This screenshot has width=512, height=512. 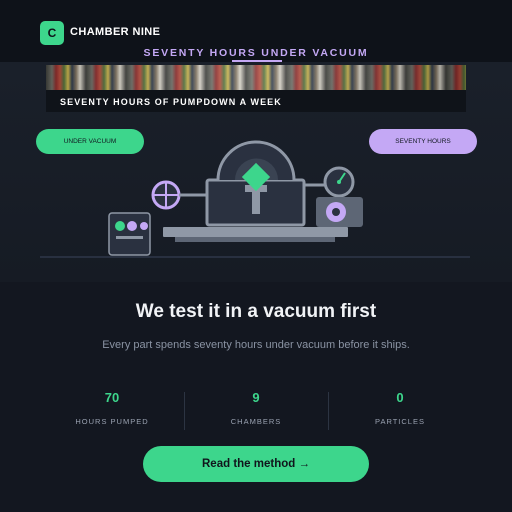 I want to click on page-title: We test it in a vacuum first, so click(x=256, y=311).